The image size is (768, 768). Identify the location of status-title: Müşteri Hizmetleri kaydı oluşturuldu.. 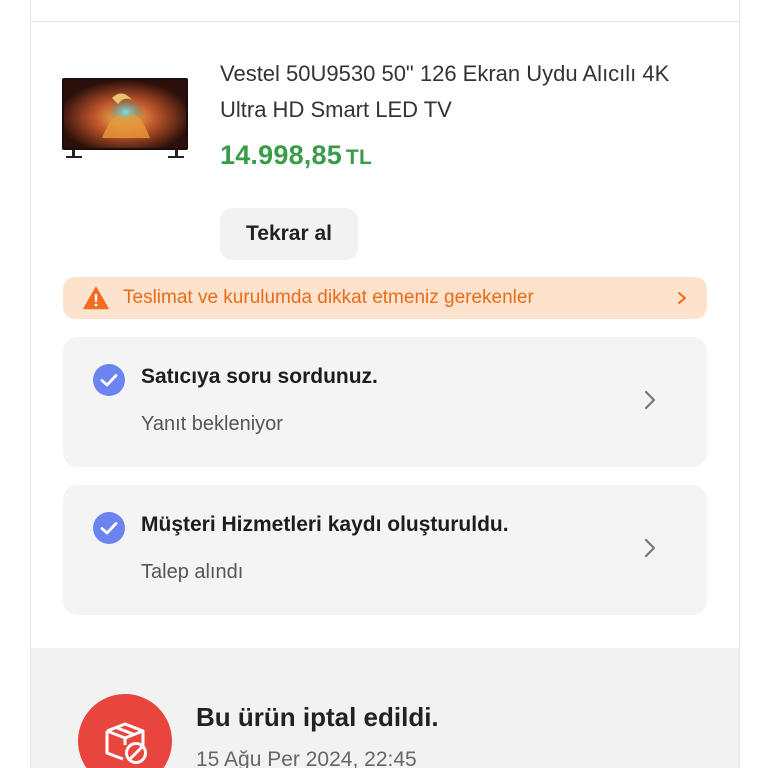
(325, 524).